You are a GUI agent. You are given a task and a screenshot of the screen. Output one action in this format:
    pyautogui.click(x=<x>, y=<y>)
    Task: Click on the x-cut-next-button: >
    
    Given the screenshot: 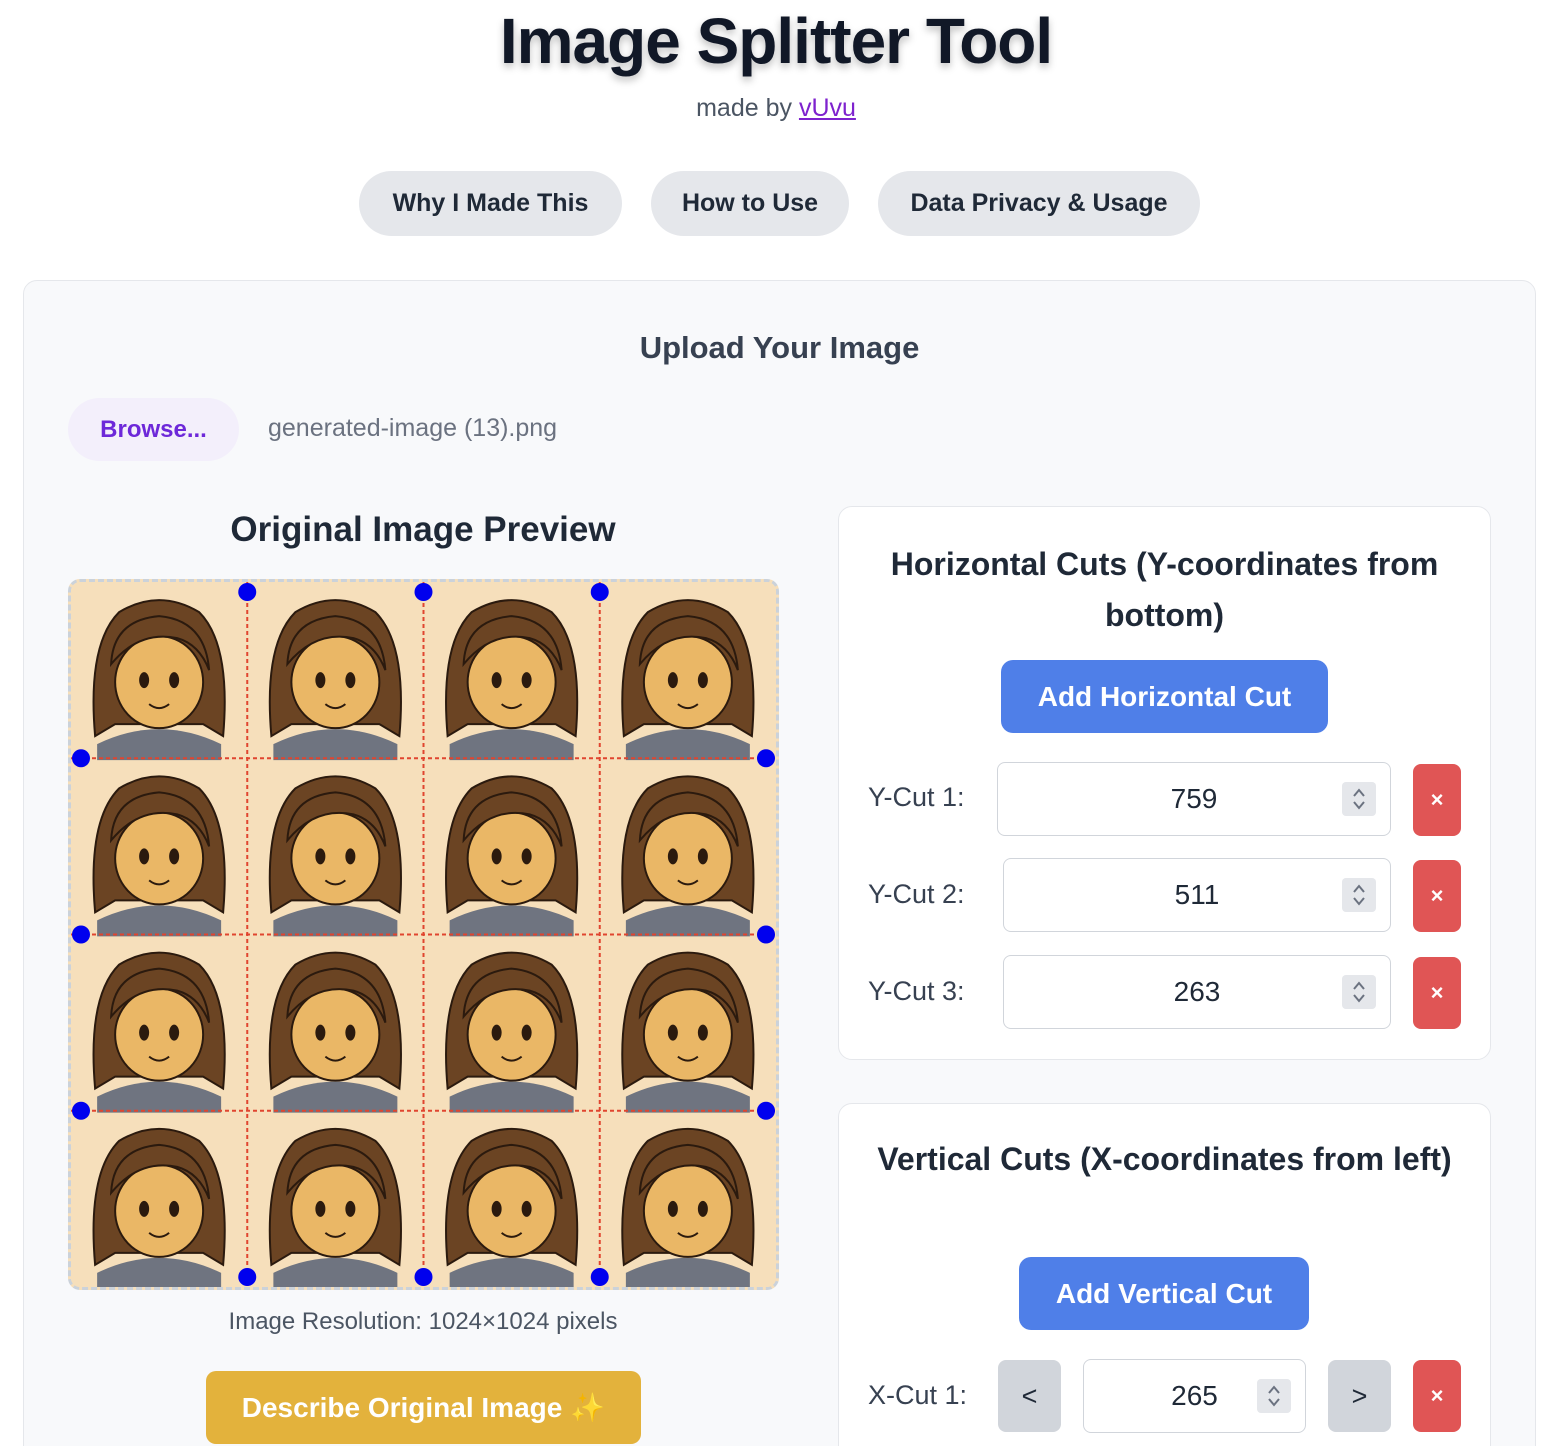 What is the action you would take?
    pyautogui.click(x=1359, y=1396)
    